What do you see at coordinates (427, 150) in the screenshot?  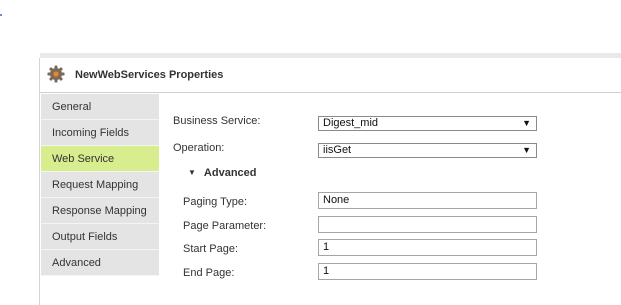 I see `operation-select: iisGet ▼` at bounding box center [427, 150].